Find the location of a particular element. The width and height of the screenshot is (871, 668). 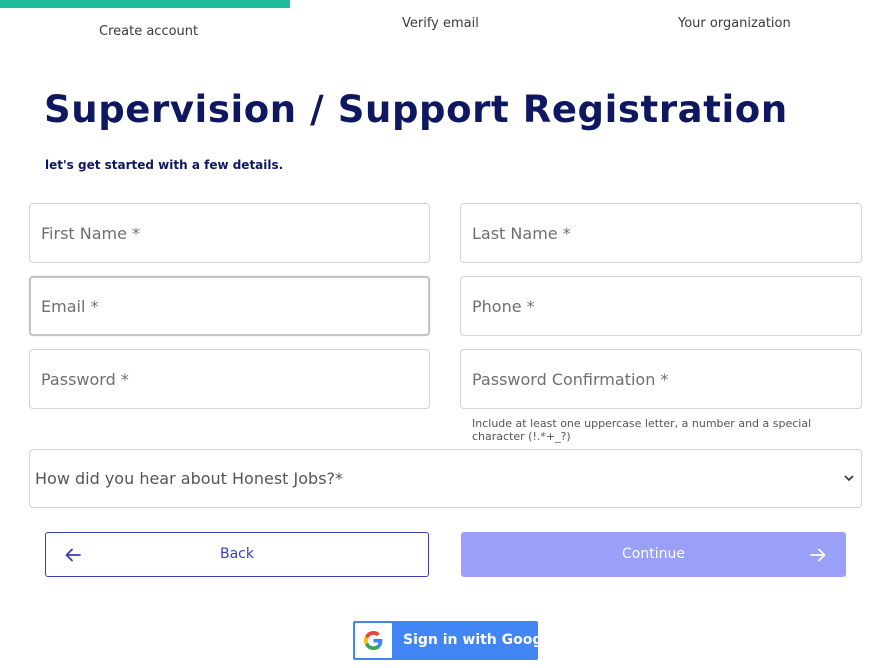

google-sign-in-button: Sign in with Google is located at coordinates (455, 640).